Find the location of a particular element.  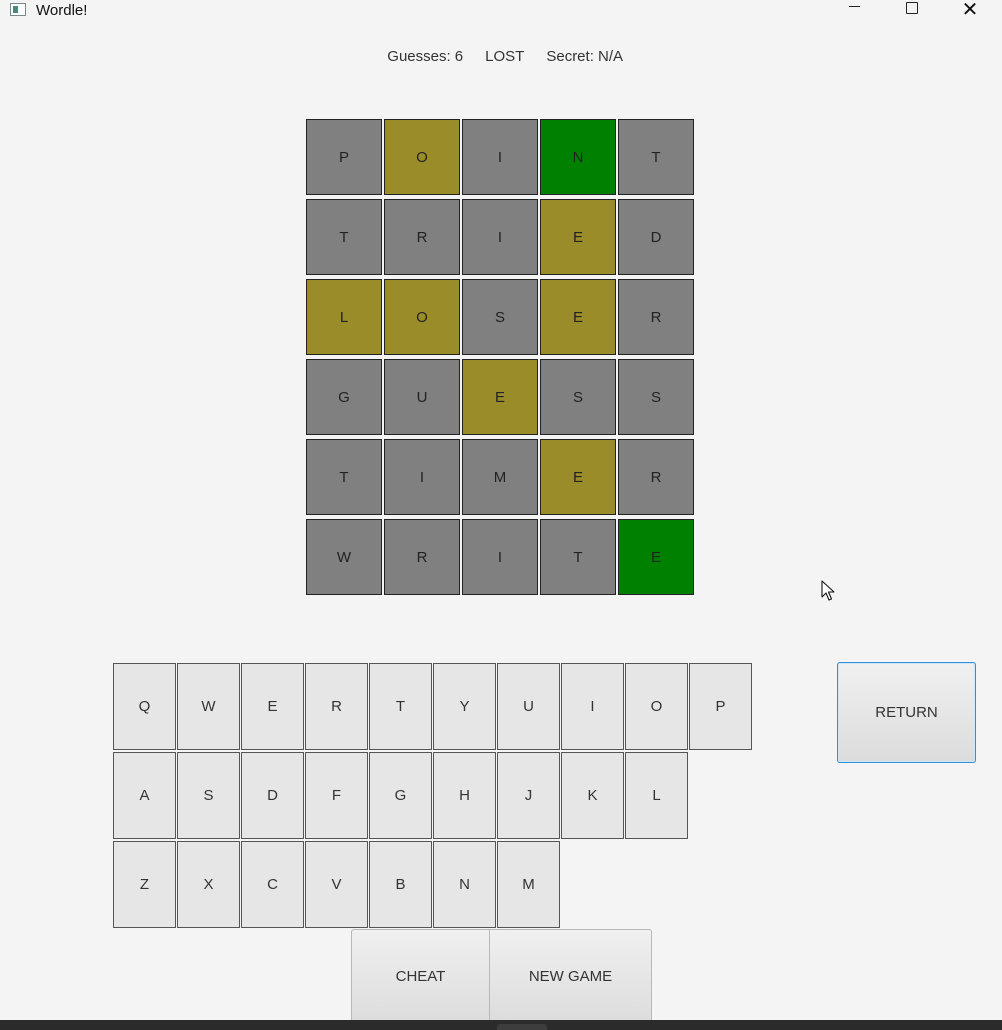

key-t: T is located at coordinates (400, 706).